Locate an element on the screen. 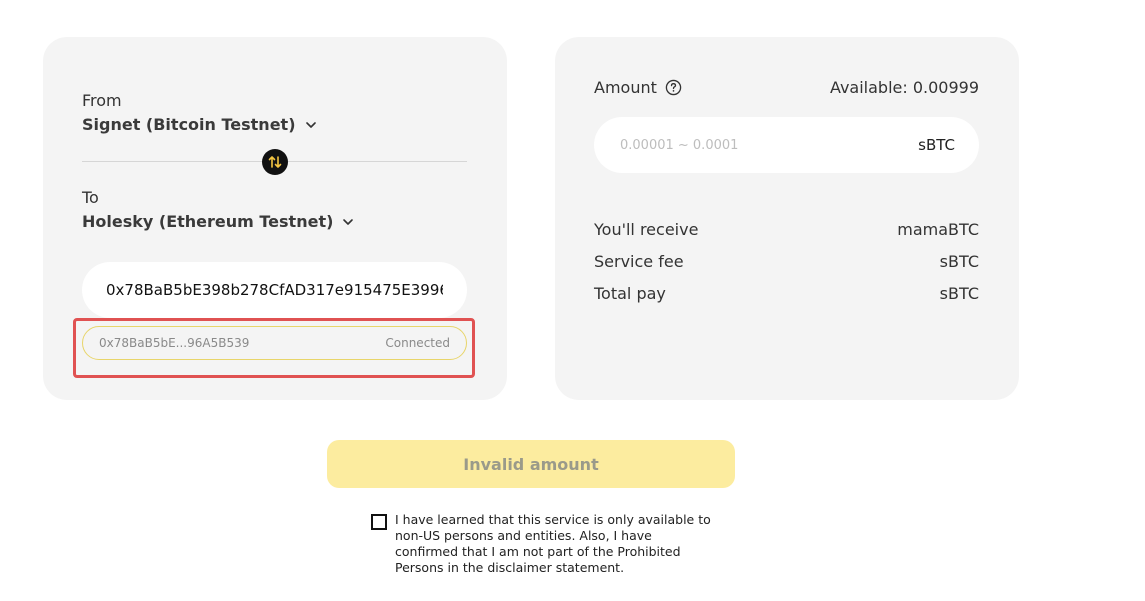 The image size is (1145, 601). amount-field: sBTC is located at coordinates (786, 145).